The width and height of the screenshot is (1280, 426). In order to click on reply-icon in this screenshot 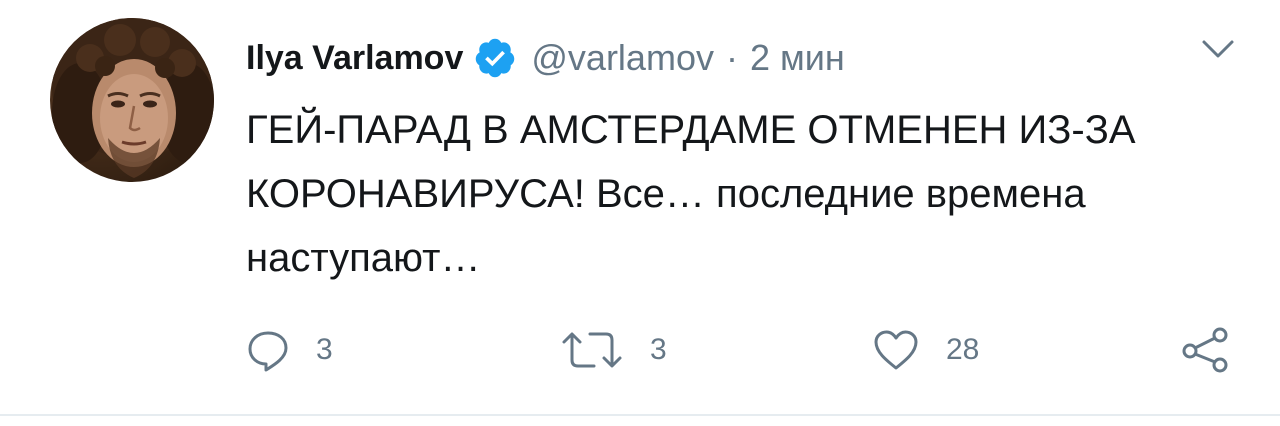, I will do `click(268, 350)`.